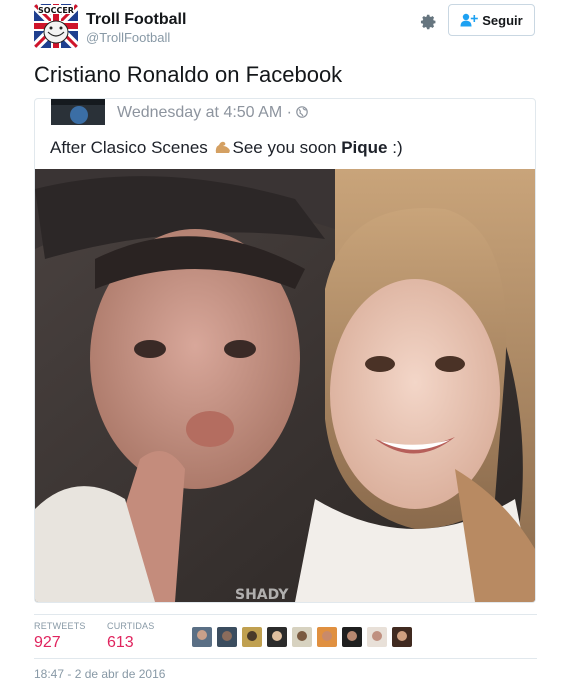  What do you see at coordinates (502, 20) in the screenshot?
I see `follow-label: Seguir` at bounding box center [502, 20].